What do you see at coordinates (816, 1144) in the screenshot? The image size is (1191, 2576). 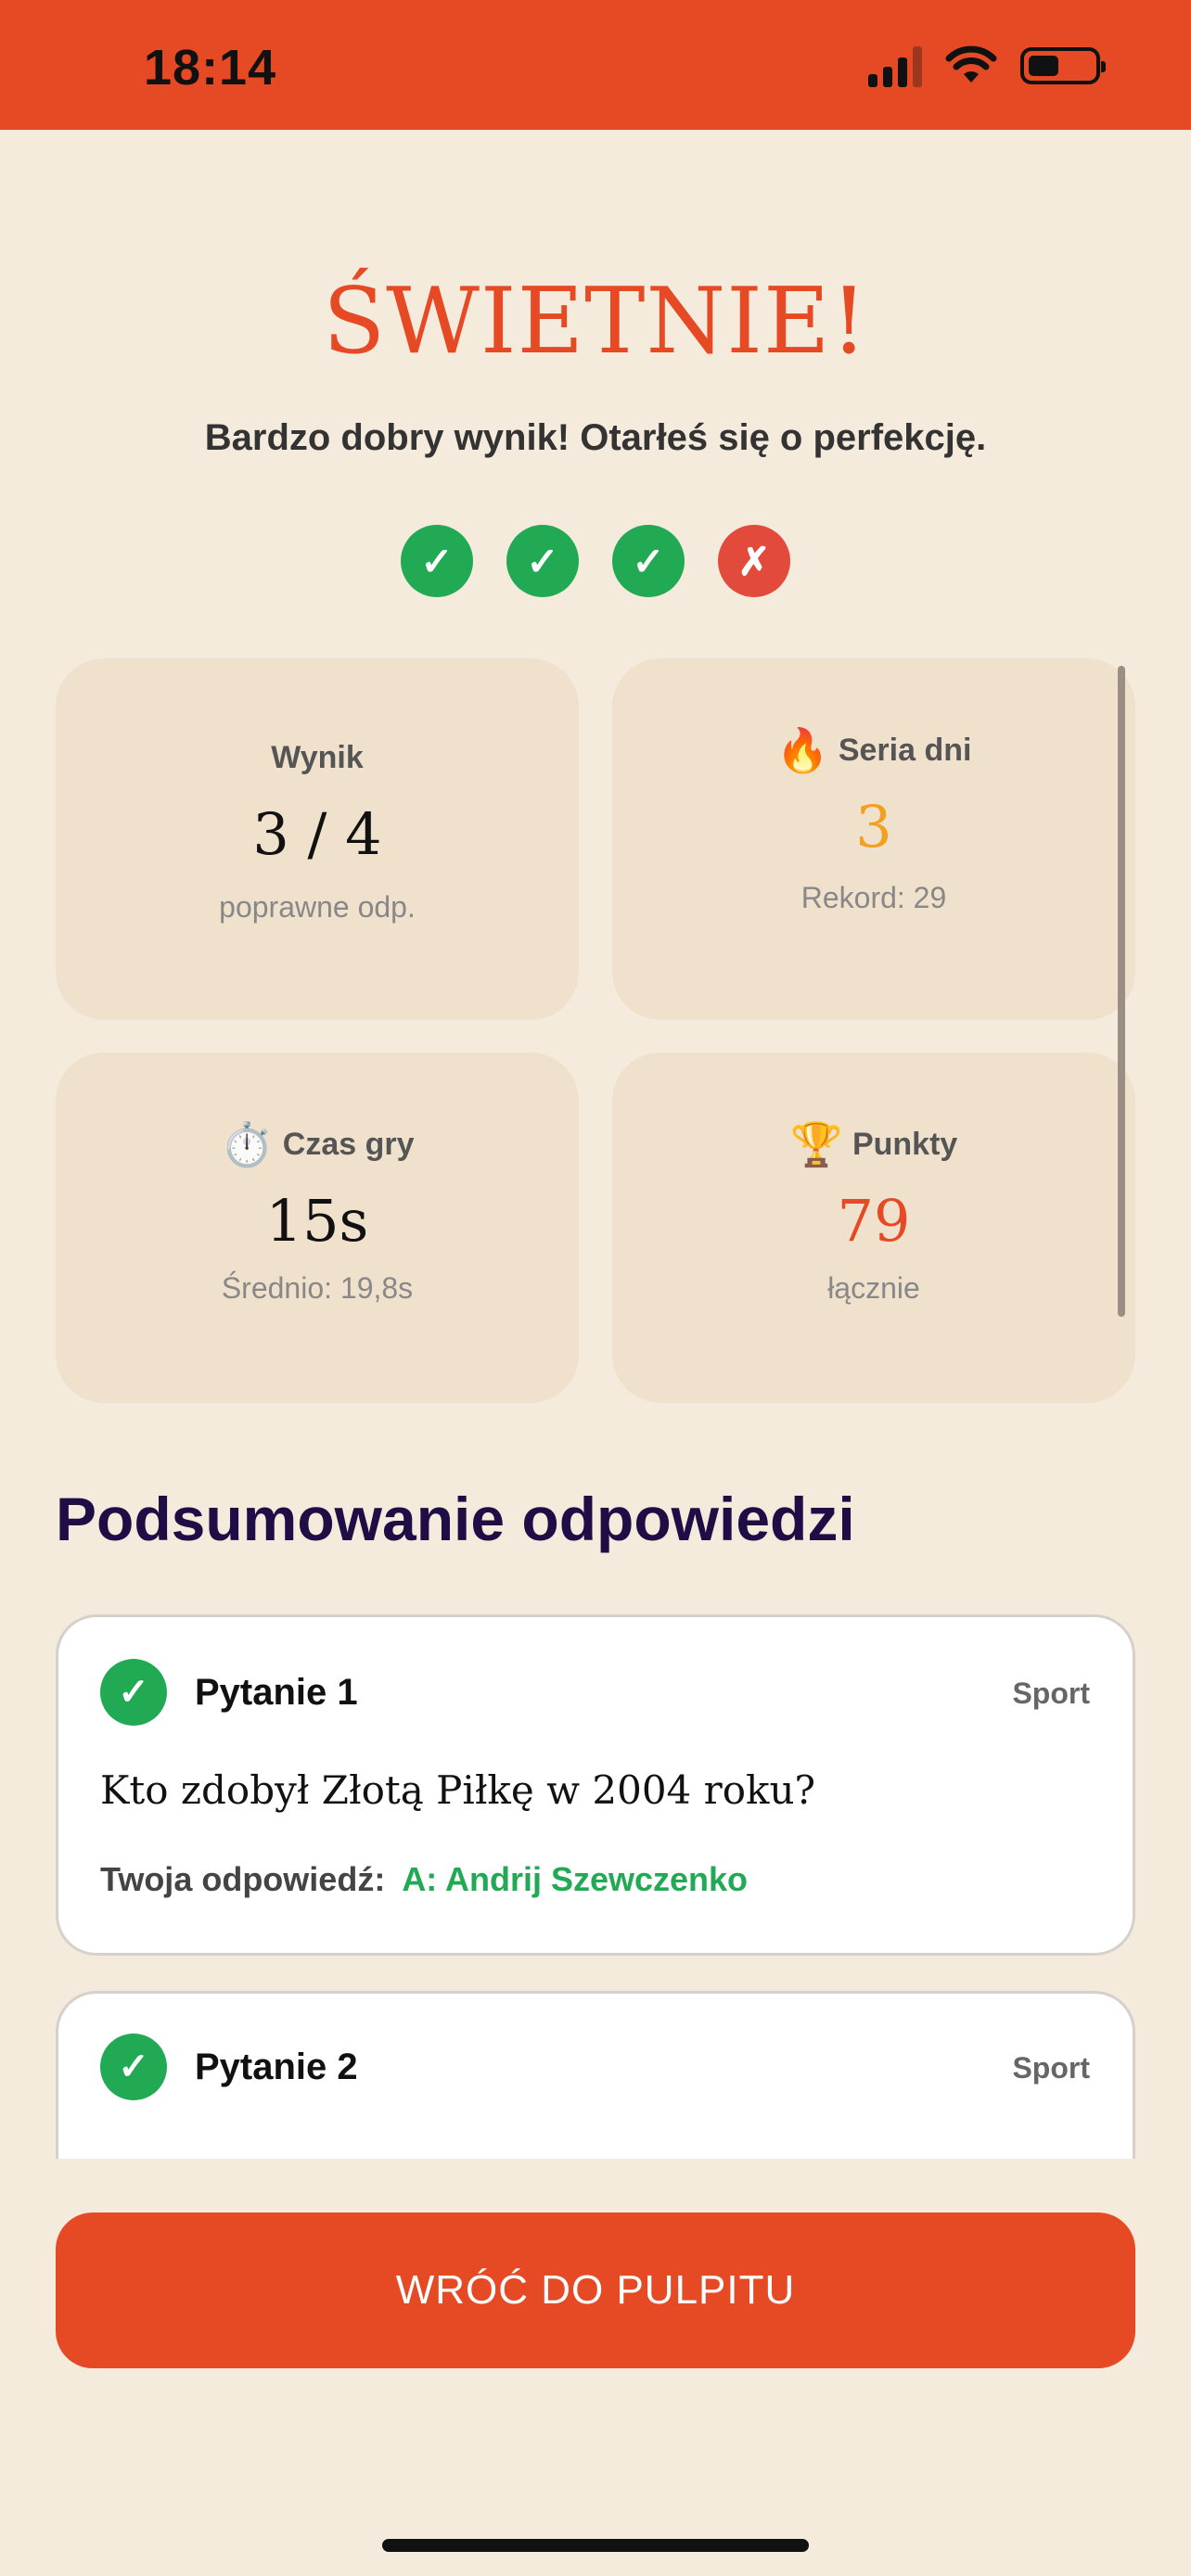 I see `trophy-icon: 🏆` at bounding box center [816, 1144].